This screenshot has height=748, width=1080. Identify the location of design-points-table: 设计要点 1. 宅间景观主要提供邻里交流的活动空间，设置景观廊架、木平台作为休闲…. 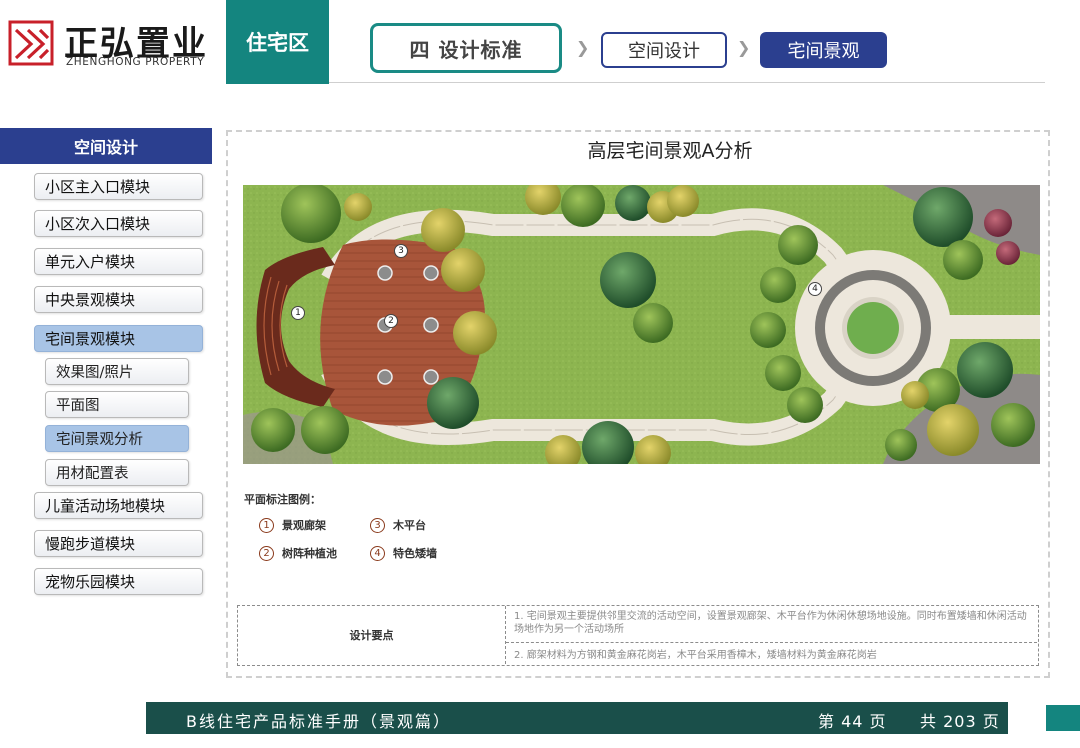
(638, 635).